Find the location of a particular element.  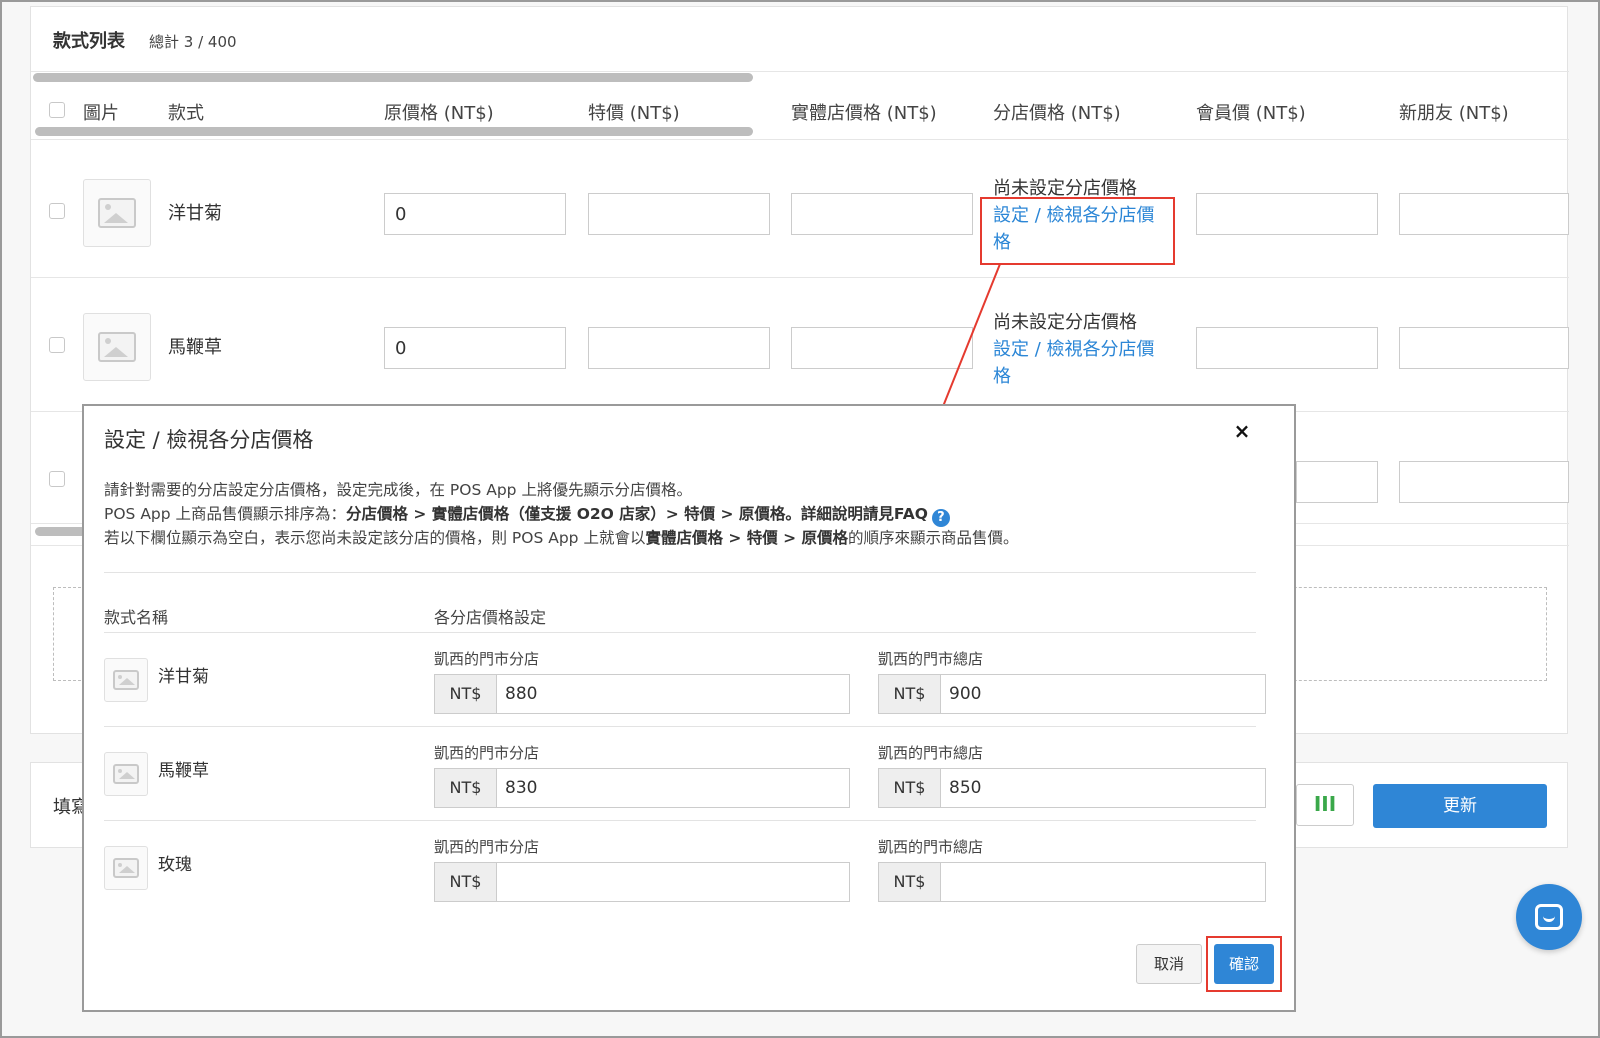

head-store-price-field: NT$ 850 is located at coordinates (1072, 788).